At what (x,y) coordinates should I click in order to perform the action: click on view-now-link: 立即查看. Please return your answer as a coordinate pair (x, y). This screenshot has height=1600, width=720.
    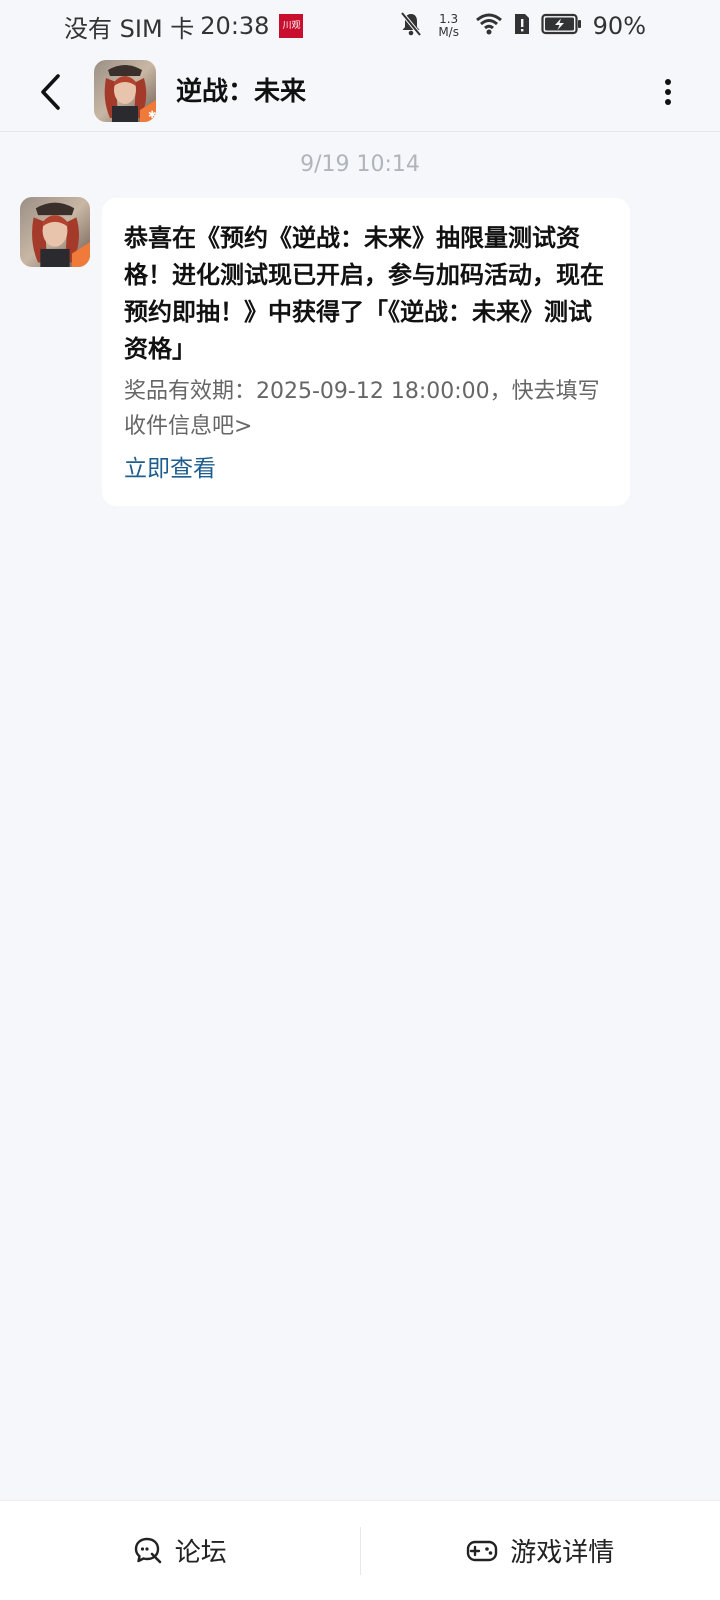
    Looking at the image, I should click on (366, 469).